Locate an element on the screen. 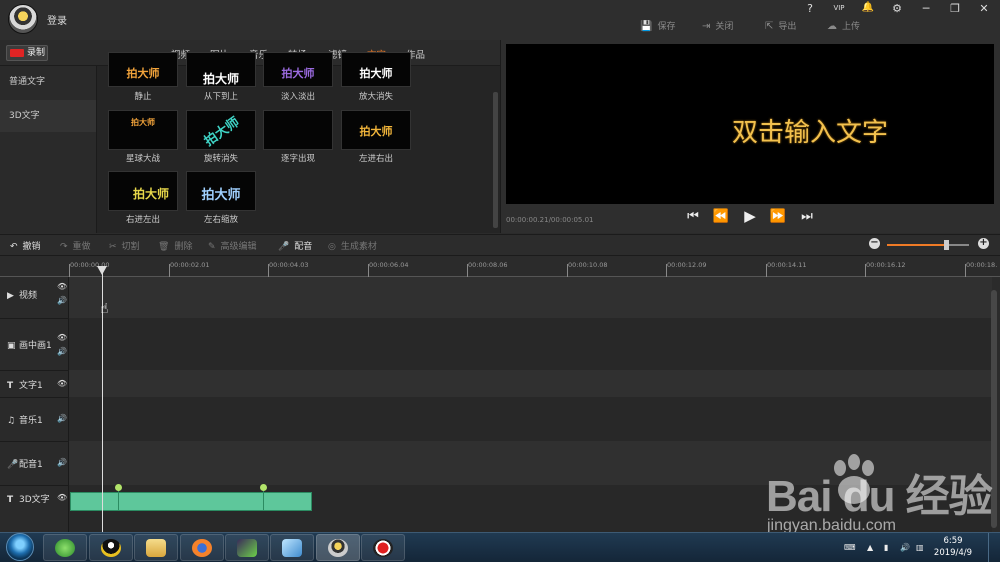  microphone-track-icon: 🎤 is located at coordinates (13, 465).